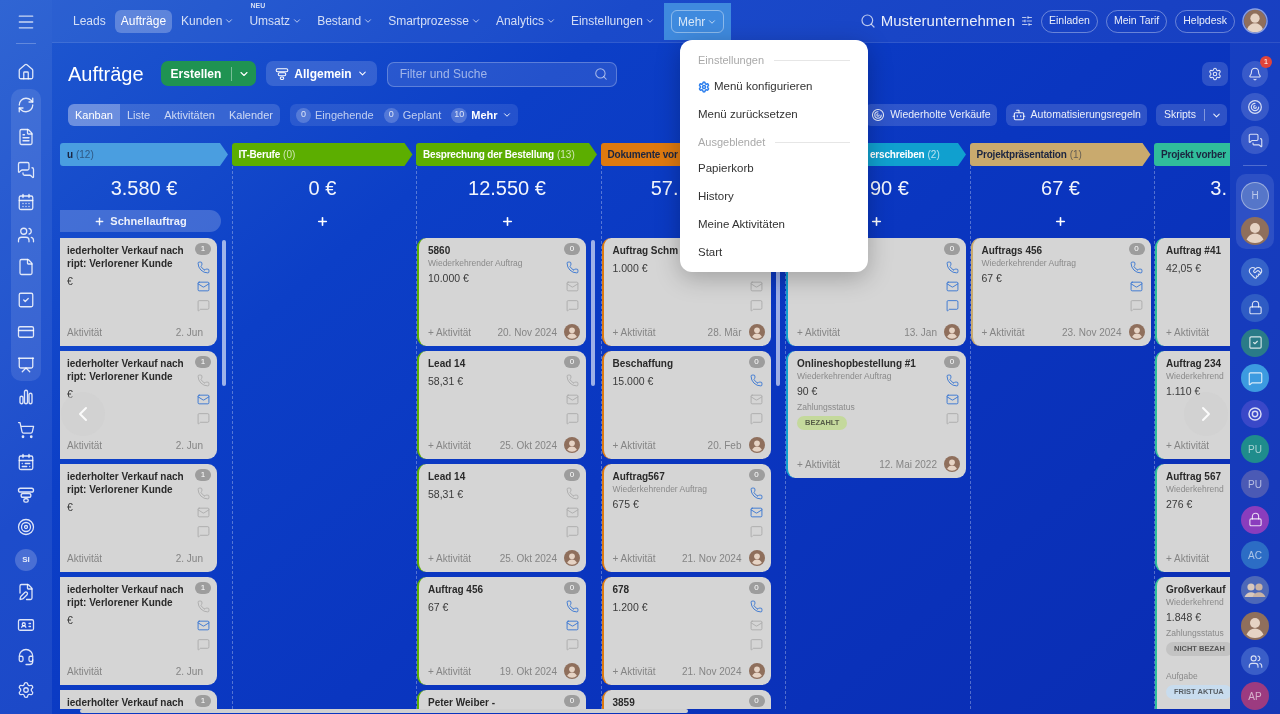  I want to click on presentation-board-icon, so click(26, 364).